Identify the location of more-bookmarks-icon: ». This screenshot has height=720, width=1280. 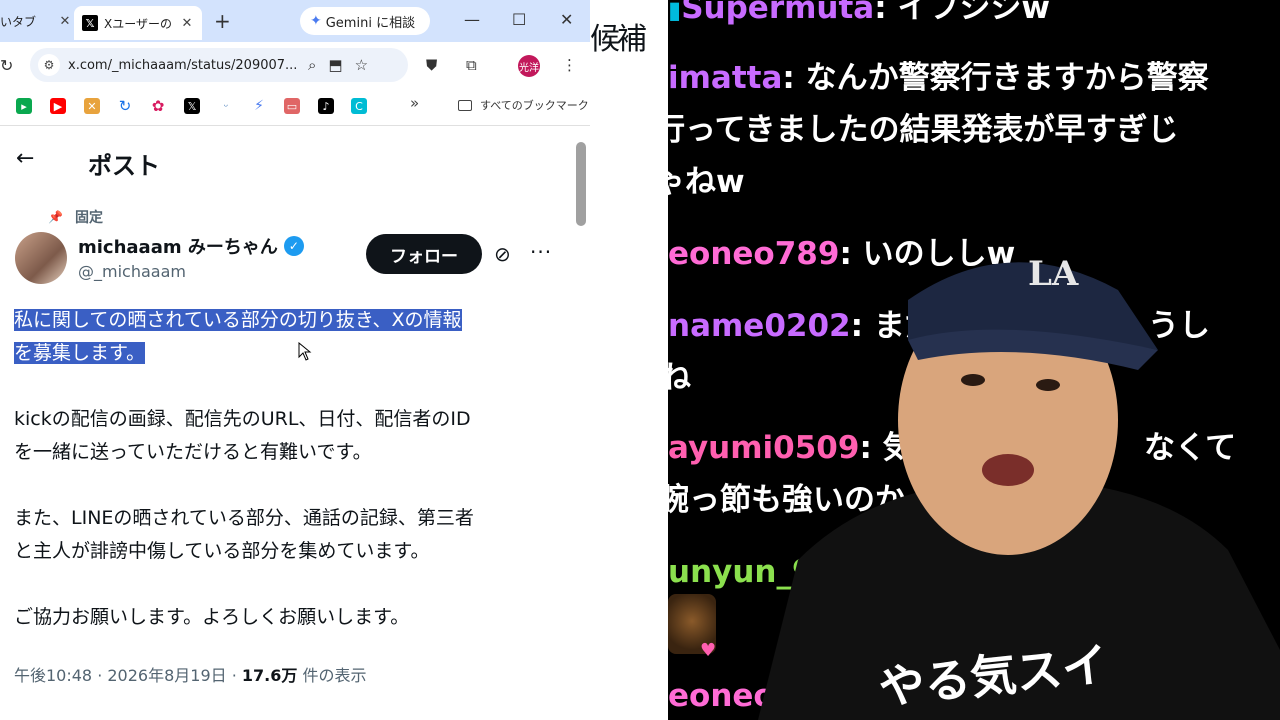
(414, 103).